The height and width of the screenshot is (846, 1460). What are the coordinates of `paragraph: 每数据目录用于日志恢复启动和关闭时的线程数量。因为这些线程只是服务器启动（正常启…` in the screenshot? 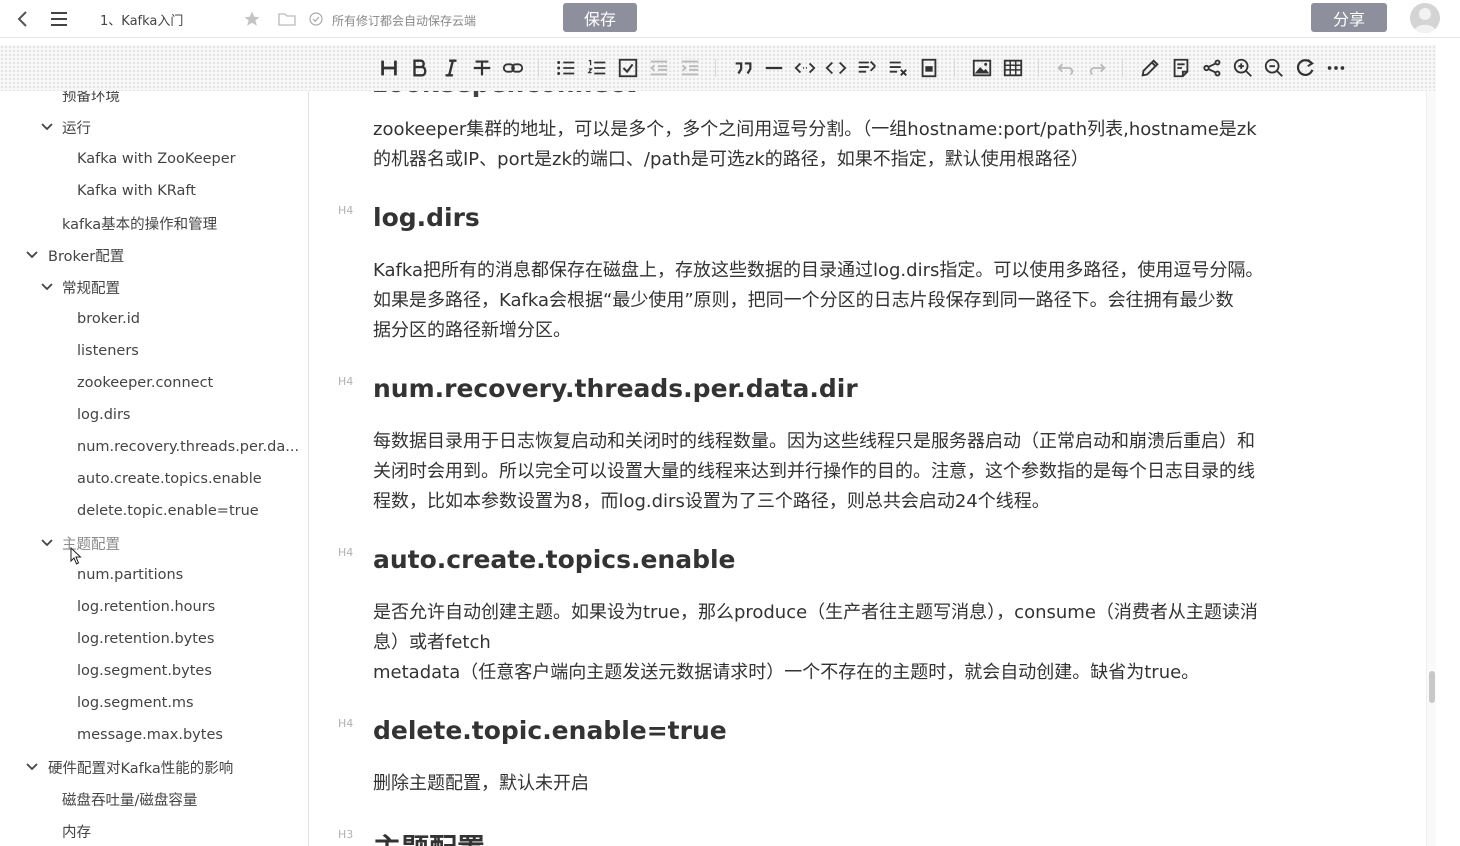 It's located at (868, 472).